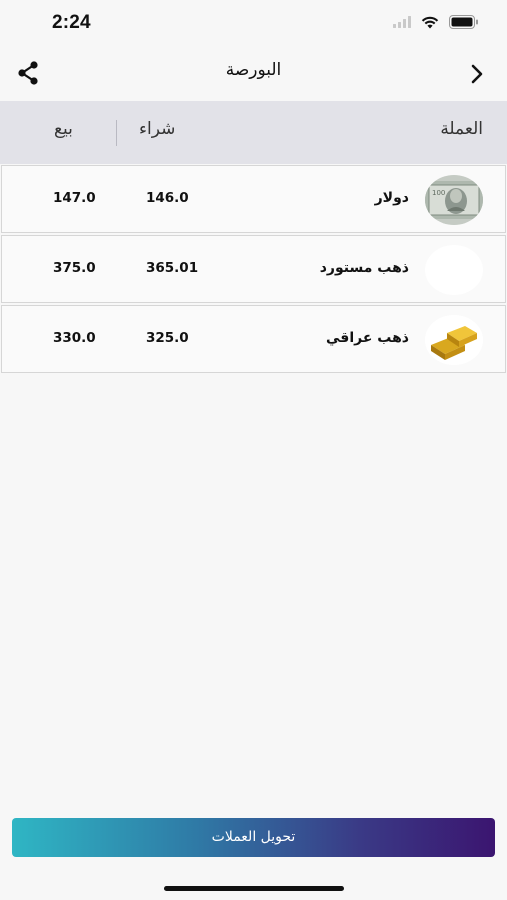 Image resolution: width=507 pixels, height=900 pixels. Describe the element at coordinates (454, 270) in the screenshot. I see `blank-thumbnail` at that location.